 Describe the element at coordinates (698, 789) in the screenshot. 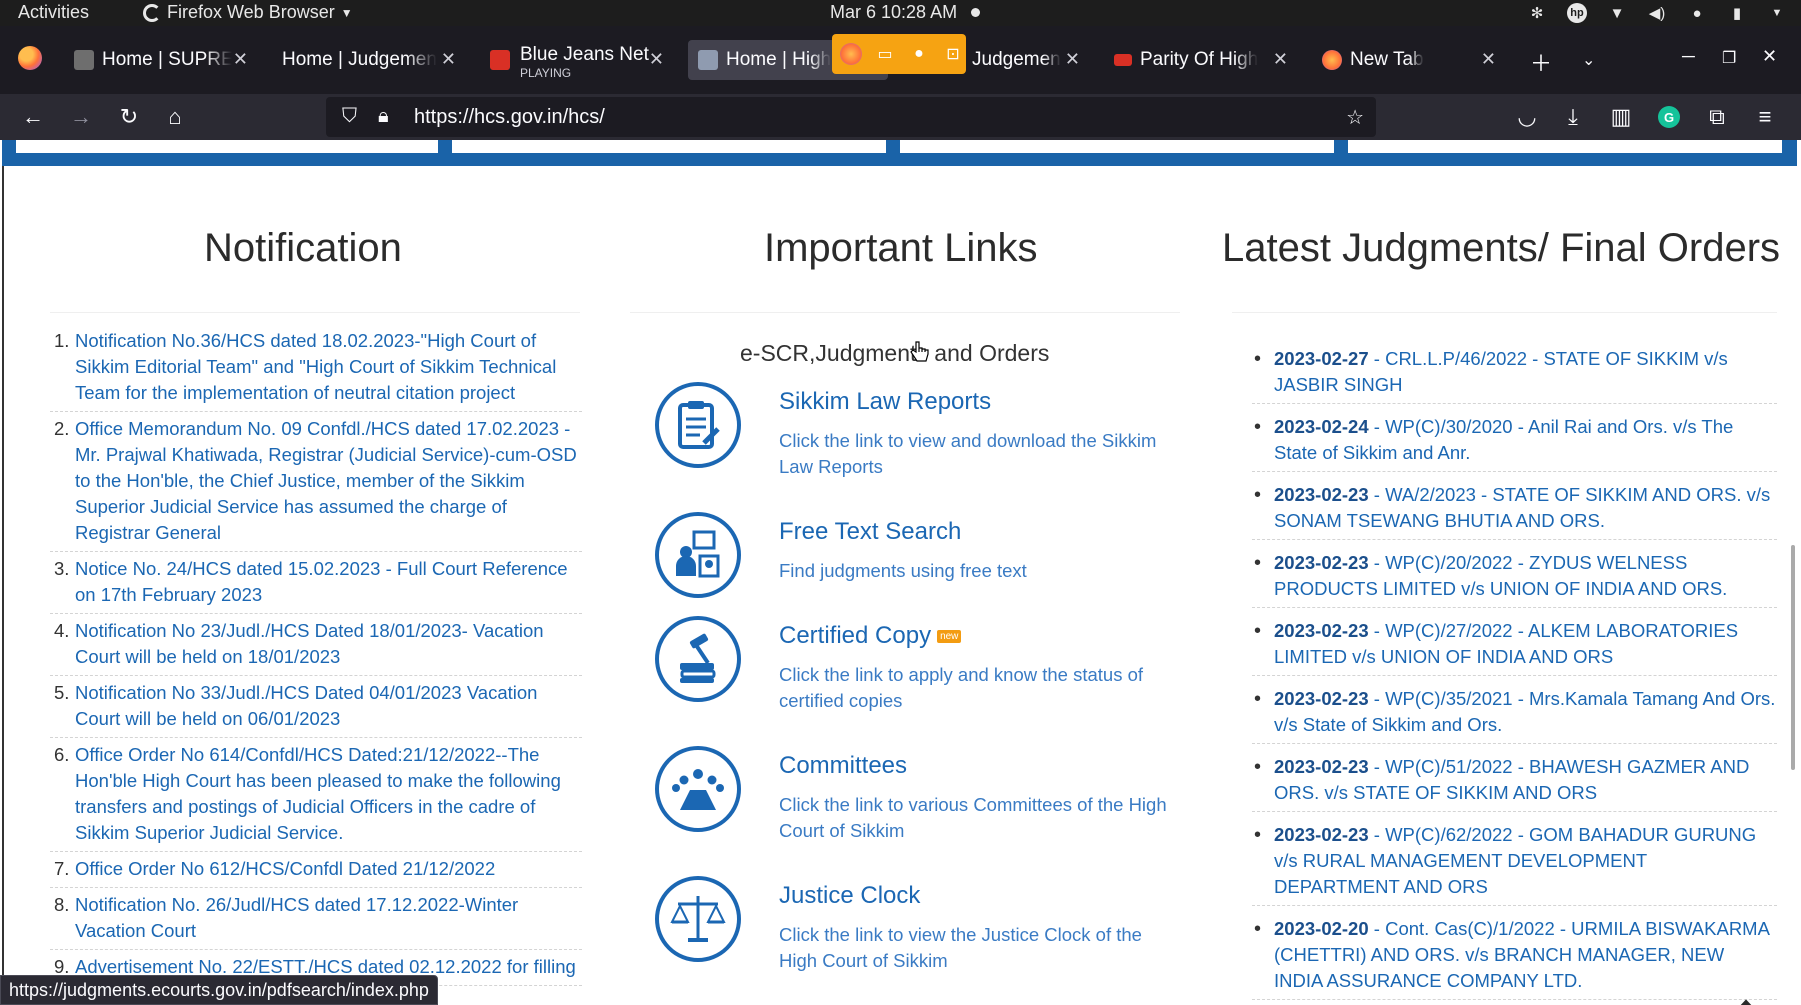

I see `committee-icon` at that location.